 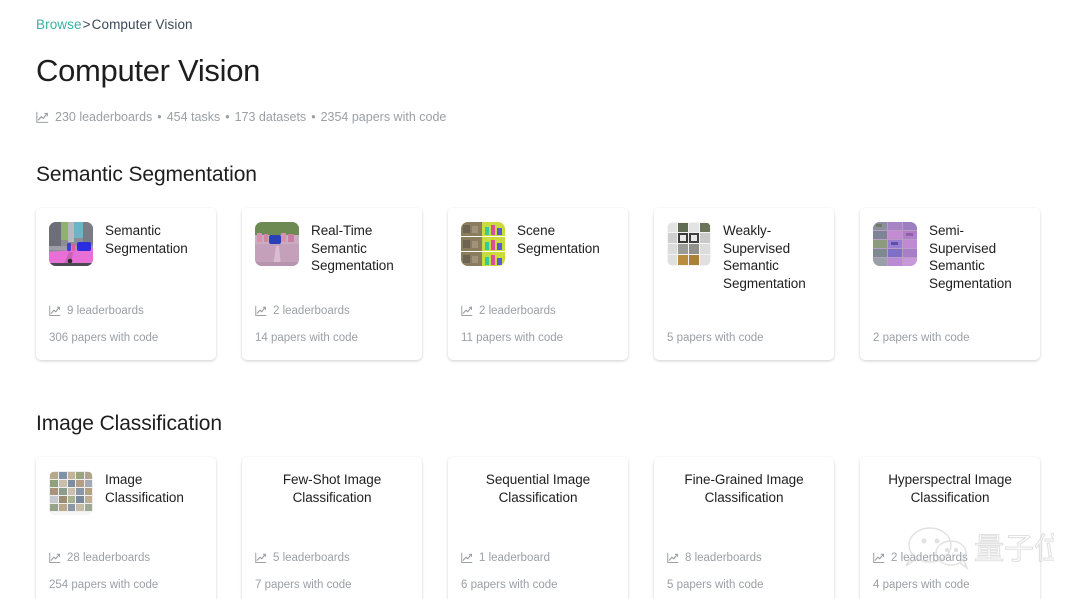 I want to click on breadcrumb-current: Computer Vision, so click(x=142, y=24).